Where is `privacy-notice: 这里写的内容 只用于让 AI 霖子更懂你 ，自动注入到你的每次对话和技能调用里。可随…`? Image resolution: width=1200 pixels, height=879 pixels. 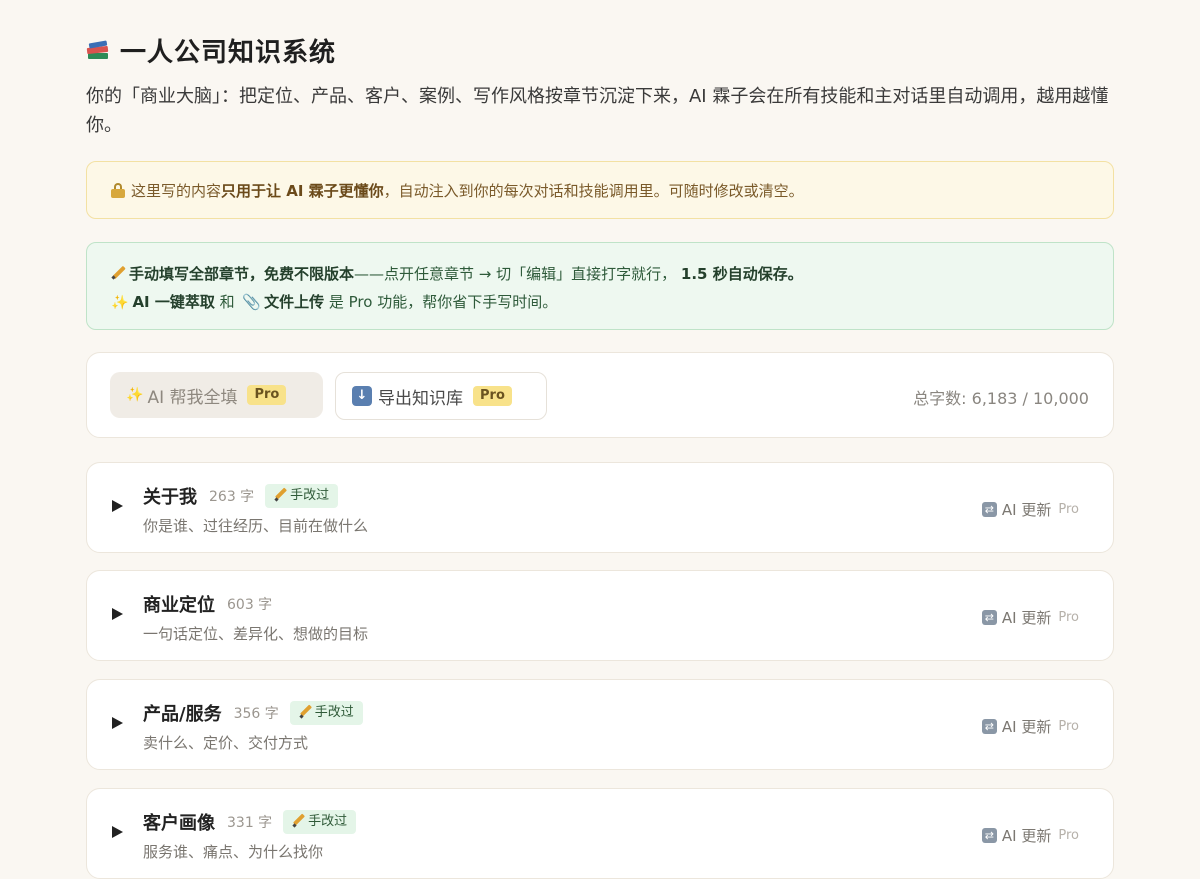
privacy-notice: 这里写的内容 只用于让 AI 霖子更懂你 ，自动注入到你的每次对话和技能调用里。可随… is located at coordinates (600, 190).